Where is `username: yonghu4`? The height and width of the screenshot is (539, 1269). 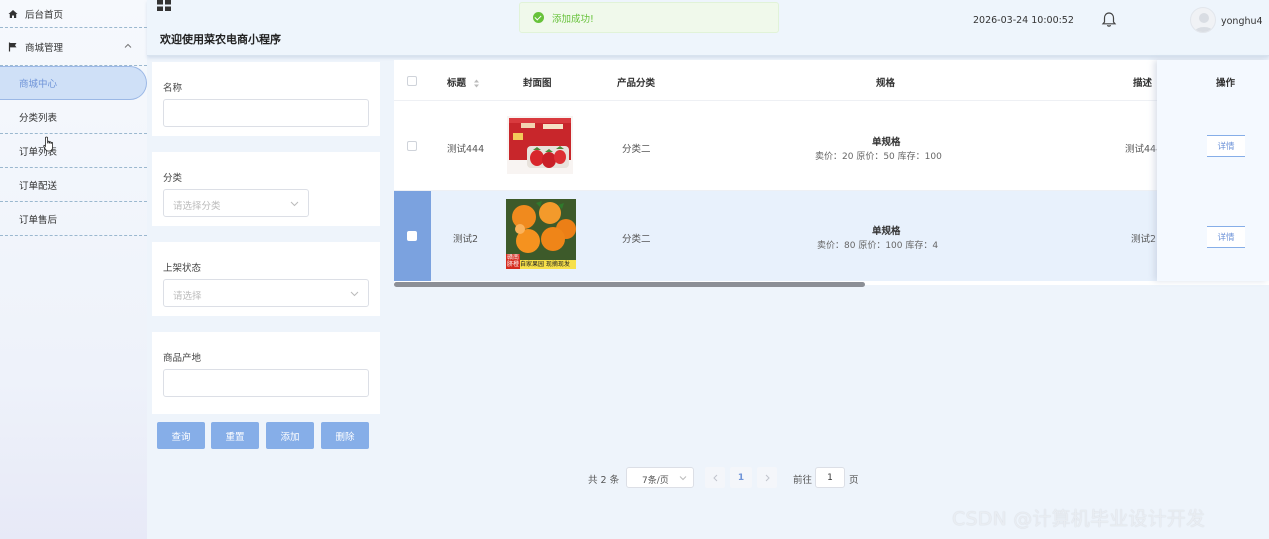 username: yonghu4 is located at coordinates (1242, 21).